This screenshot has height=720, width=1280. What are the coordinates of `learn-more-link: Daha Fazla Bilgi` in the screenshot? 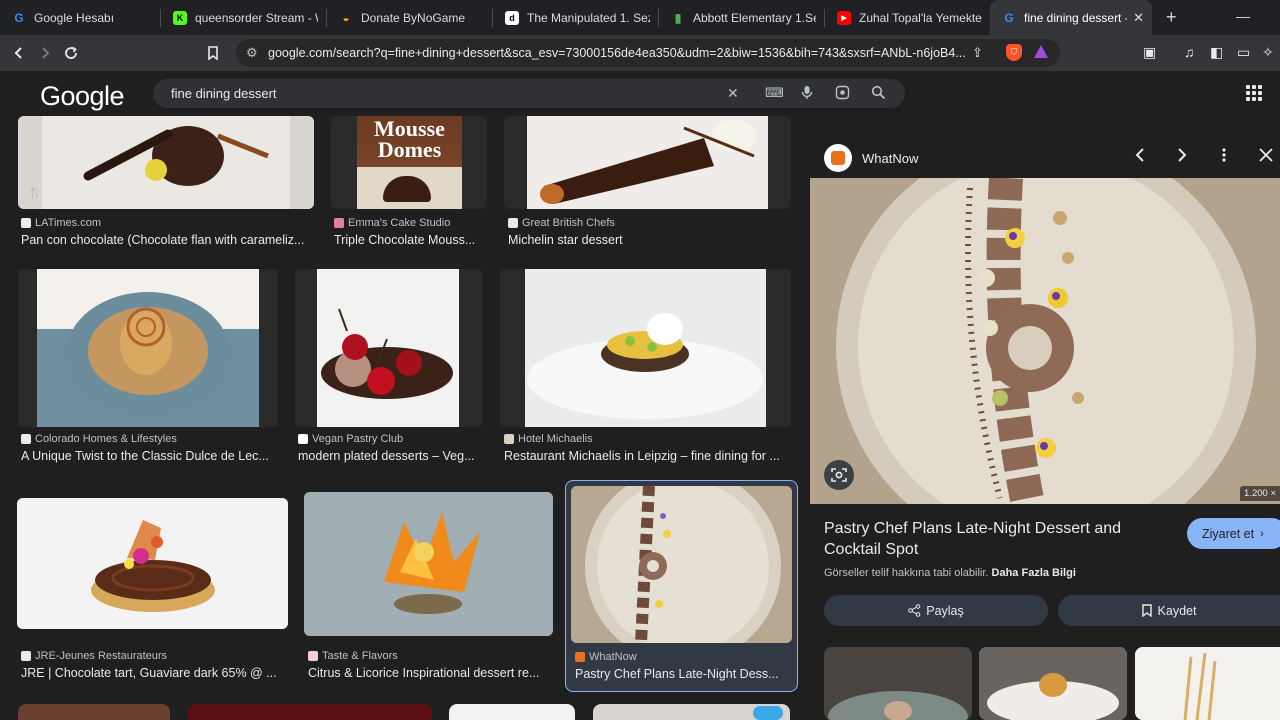 It's located at (1034, 573).